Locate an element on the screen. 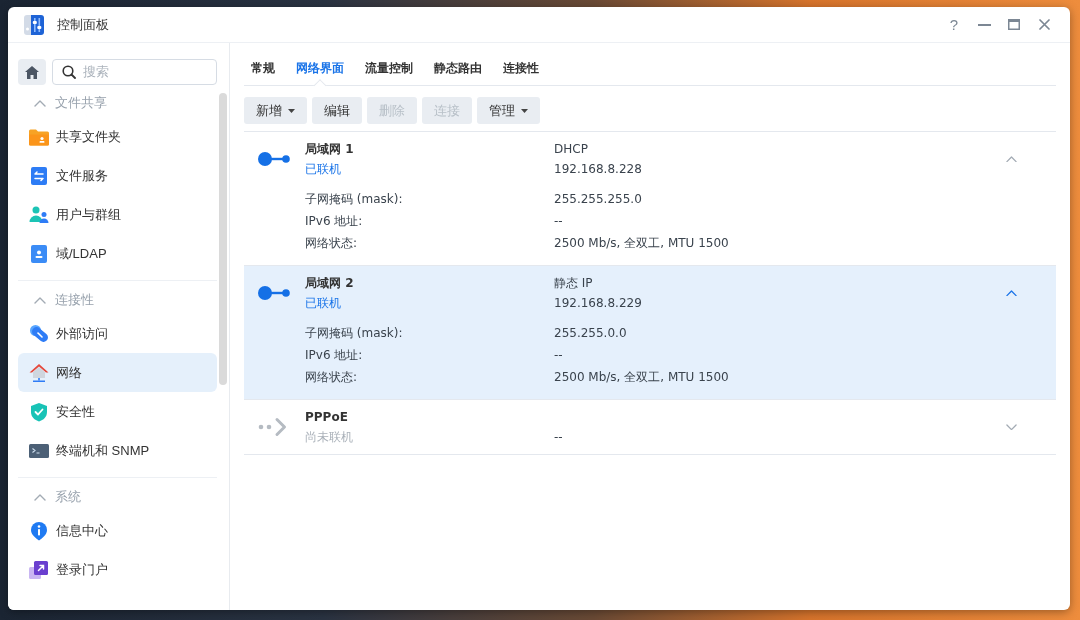  shield-check-icon is located at coordinates (39, 411).